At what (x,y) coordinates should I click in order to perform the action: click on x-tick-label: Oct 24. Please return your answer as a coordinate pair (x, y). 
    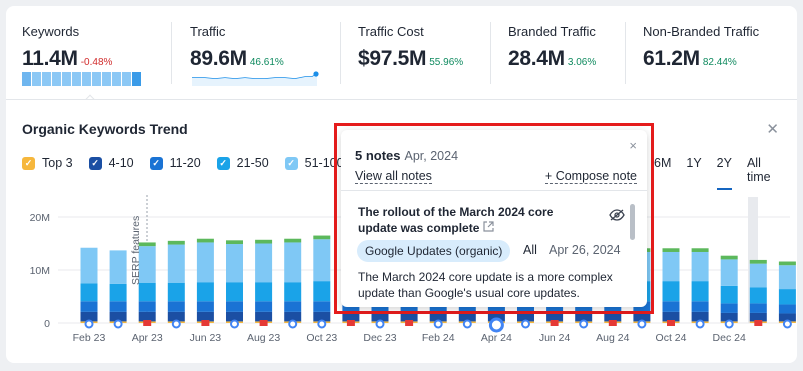
    Looking at the image, I should click on (671, 338).